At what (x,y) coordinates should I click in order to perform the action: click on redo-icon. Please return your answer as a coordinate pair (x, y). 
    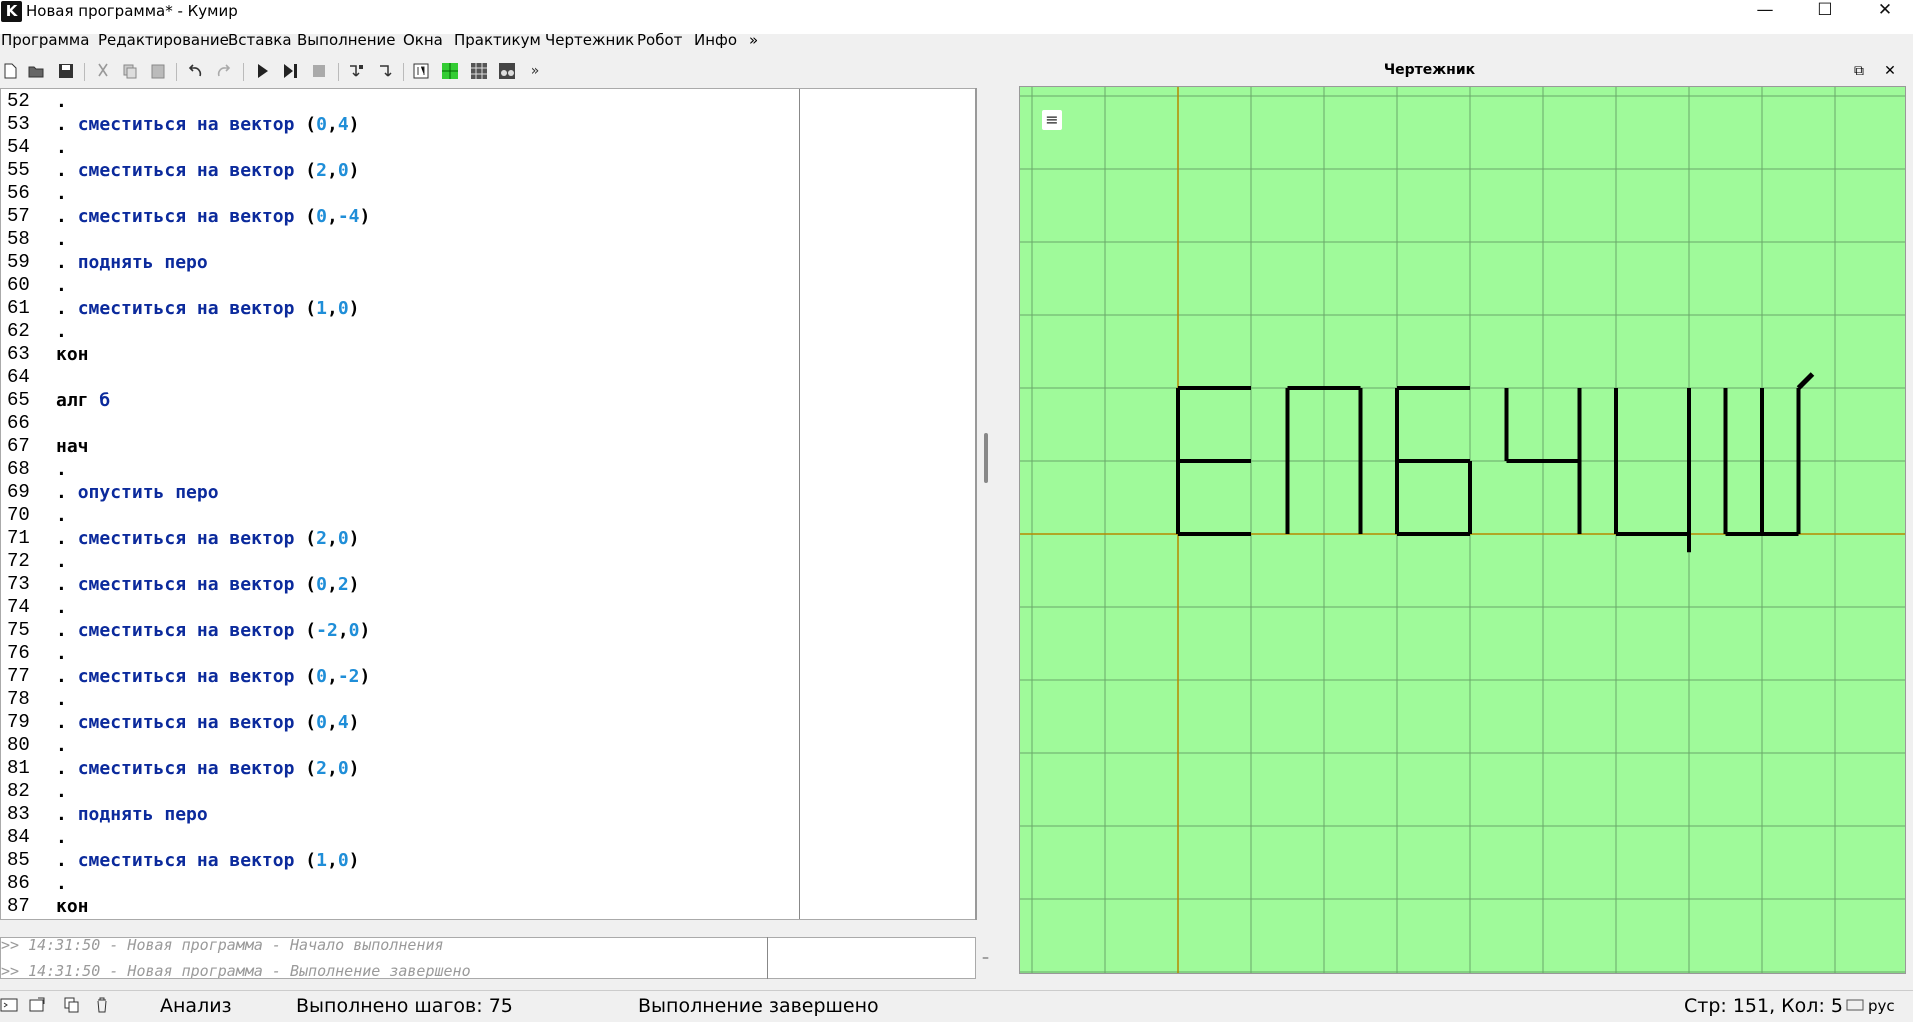
    Looking at the image, I should click on (224, 71).